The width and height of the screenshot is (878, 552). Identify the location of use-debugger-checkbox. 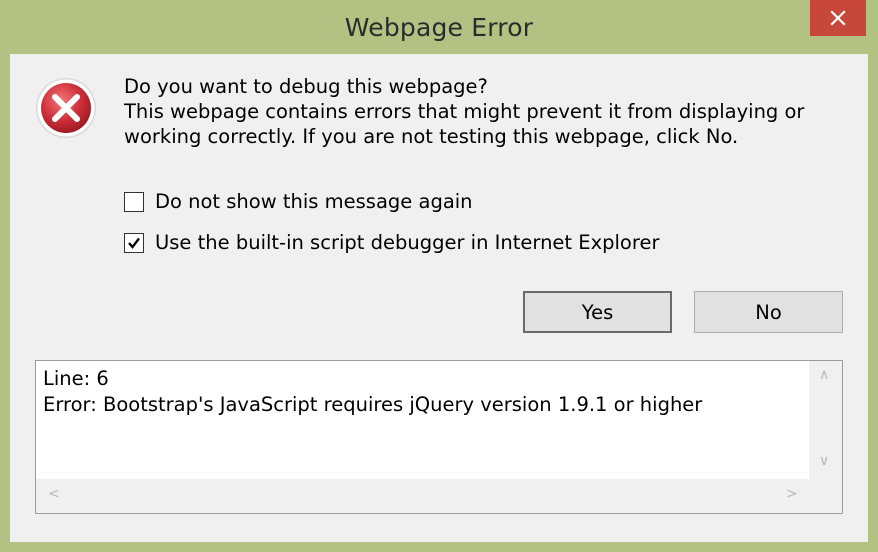
(134, 242).